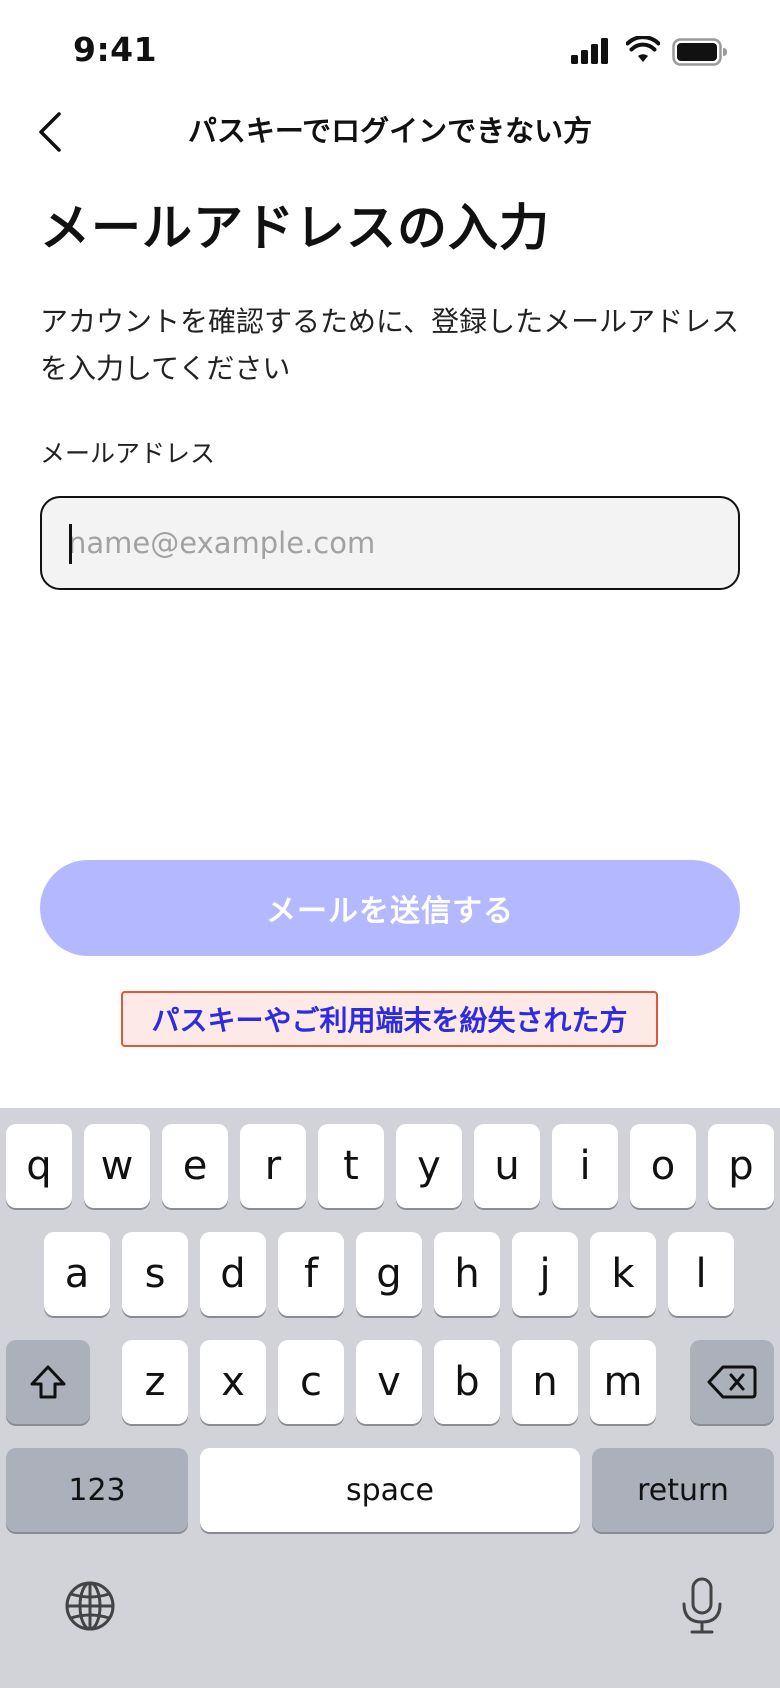 The image size is (780, 1688). What do you see at coordinates (389, 1382) in the screenshot?
I see `key-v: v` at bounding box center [389, 1382].